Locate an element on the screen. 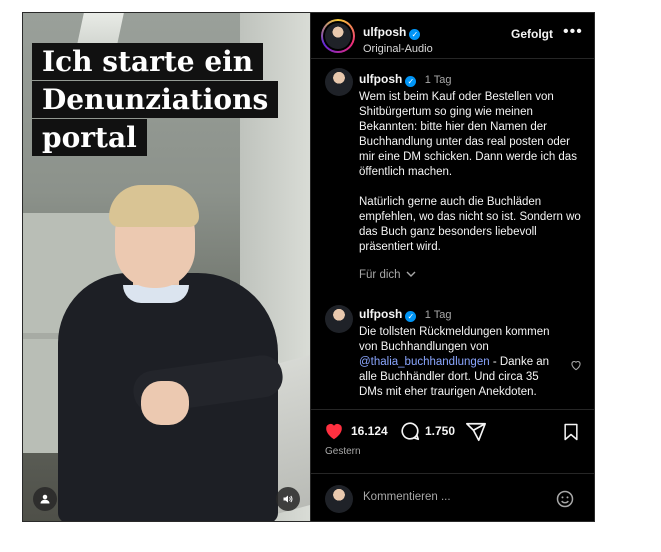  post-date: Gestern is located at coordinates (343, 451).